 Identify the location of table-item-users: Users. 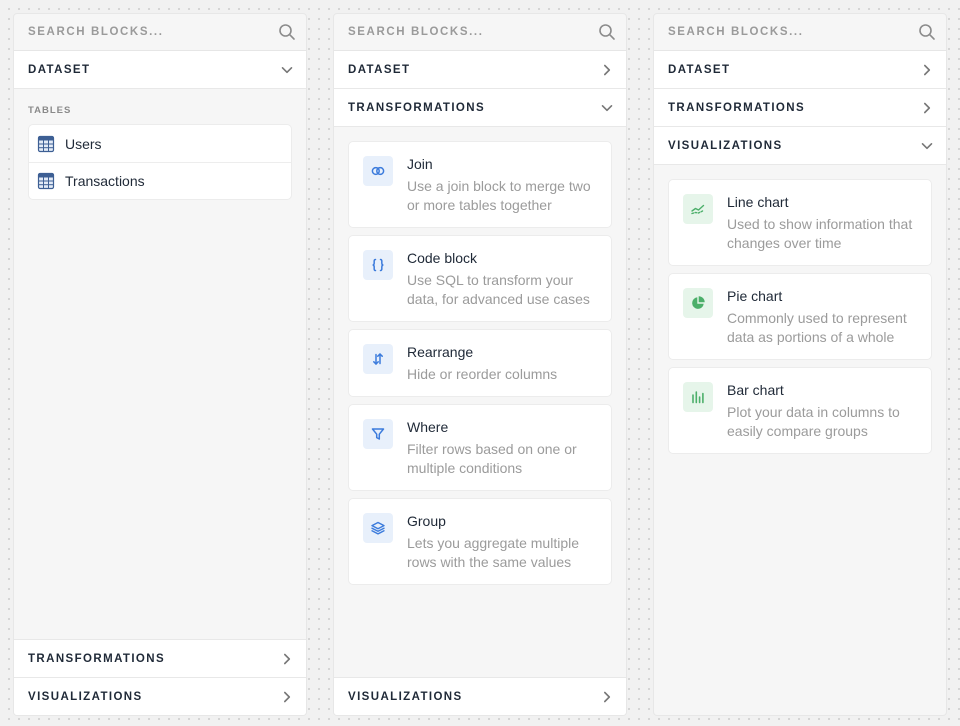
(160, 143).